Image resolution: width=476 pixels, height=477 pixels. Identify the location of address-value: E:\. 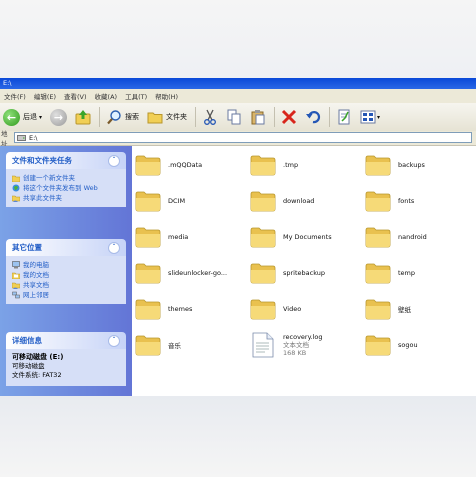
(33, 137).